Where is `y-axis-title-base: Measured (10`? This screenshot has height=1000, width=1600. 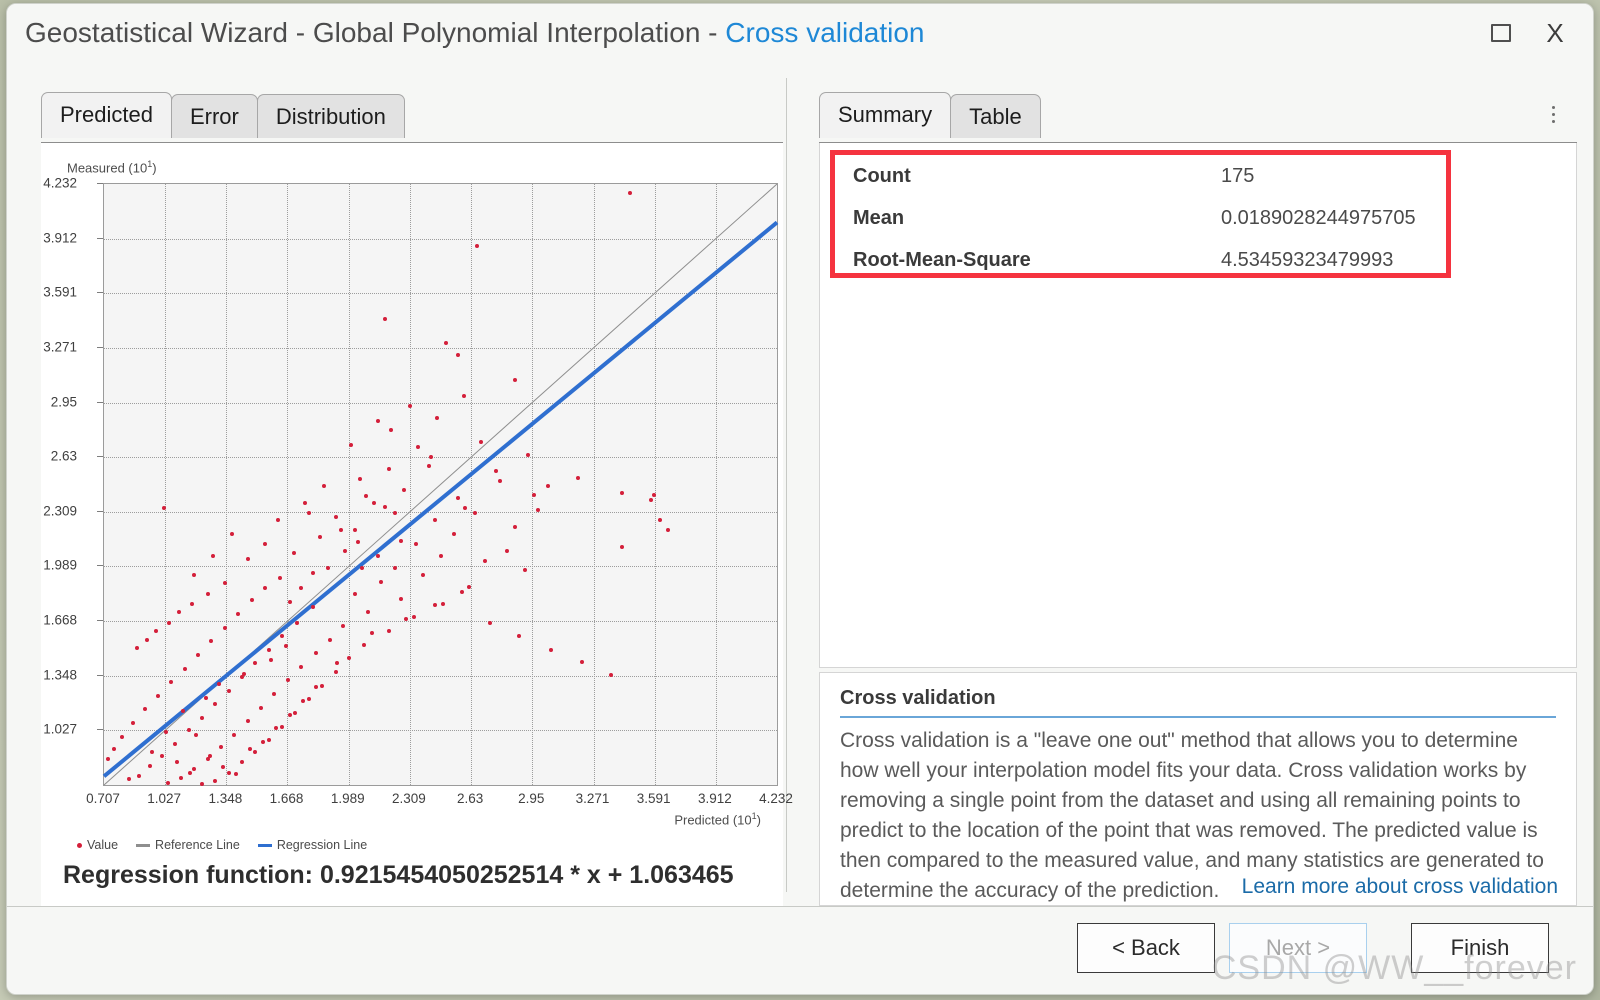 y-axis-title-base: Measured (10 is located at coordinates (107, 168).